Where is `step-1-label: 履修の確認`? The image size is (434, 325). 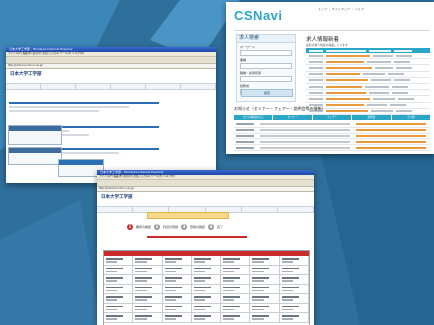
step-1-label: 履修の確認 is located at coordinates (144, 227).